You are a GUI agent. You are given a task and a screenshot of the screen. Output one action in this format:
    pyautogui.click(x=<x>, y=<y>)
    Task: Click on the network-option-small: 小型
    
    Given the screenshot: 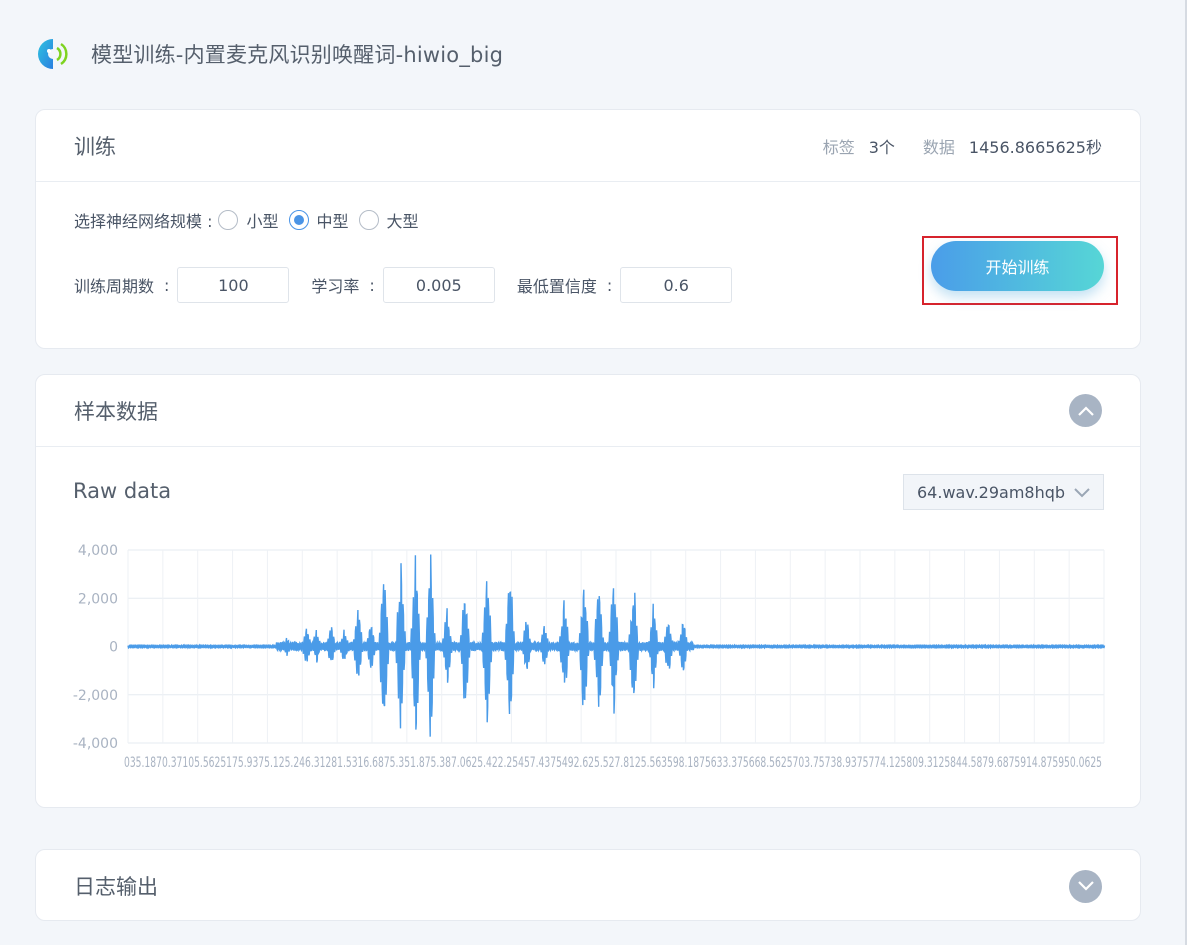 What is the action you would take?
    pyautogui.click(x=248, y=220)
    